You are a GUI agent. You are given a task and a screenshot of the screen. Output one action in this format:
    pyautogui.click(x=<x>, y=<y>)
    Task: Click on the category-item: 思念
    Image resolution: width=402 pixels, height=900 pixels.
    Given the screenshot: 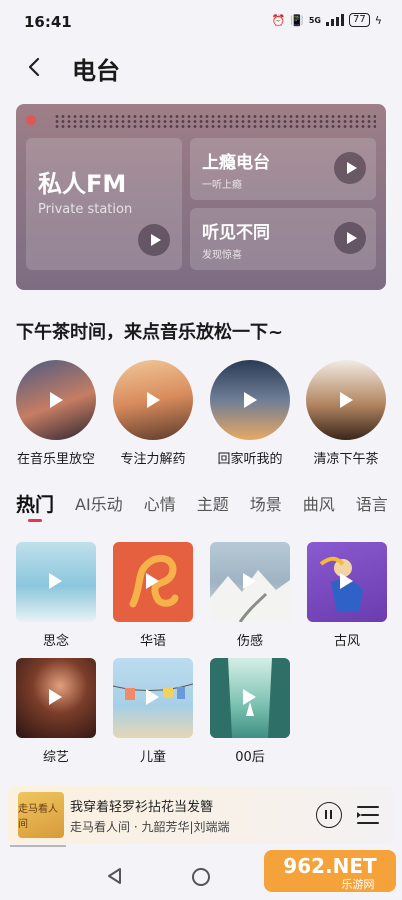 What is the action you would take?
    pyautogui.click(x=56, y=595)
    